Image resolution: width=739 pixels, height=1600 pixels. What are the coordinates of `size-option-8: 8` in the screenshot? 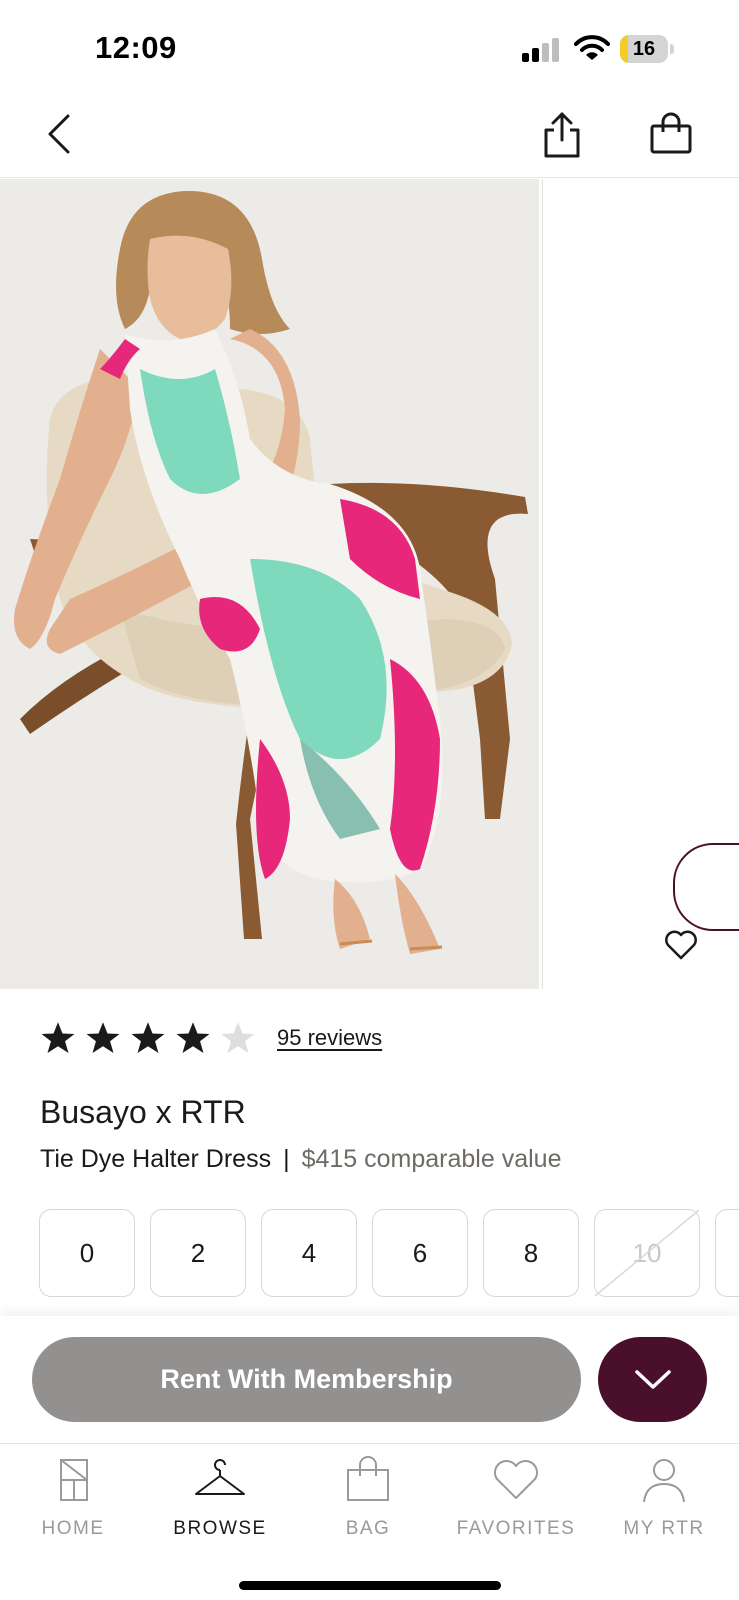 It's located at (531, 1253).